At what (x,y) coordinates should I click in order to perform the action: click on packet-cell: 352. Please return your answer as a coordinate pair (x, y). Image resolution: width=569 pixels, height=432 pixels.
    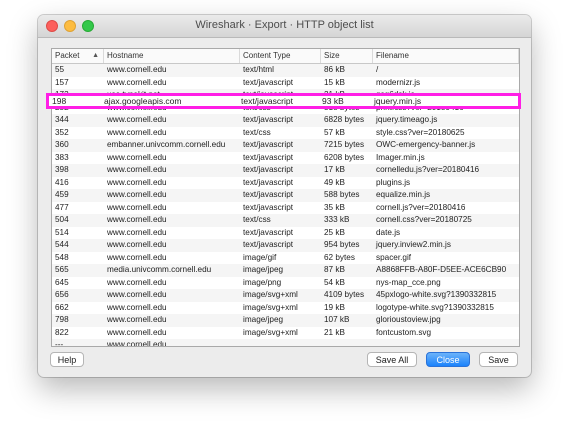
    Looking at the image, I should click on (62, 132).